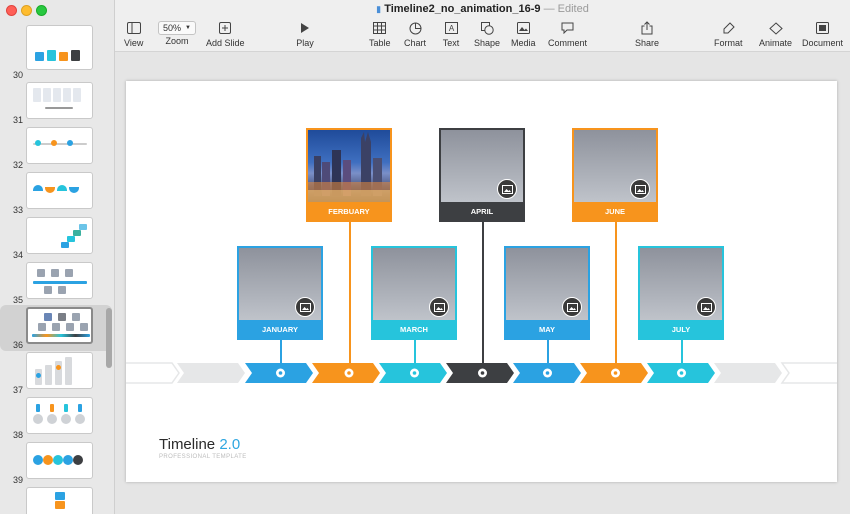 The height and width of the screenshot is (514, 850). I want to click on table-label: Table, so click(380, 43).